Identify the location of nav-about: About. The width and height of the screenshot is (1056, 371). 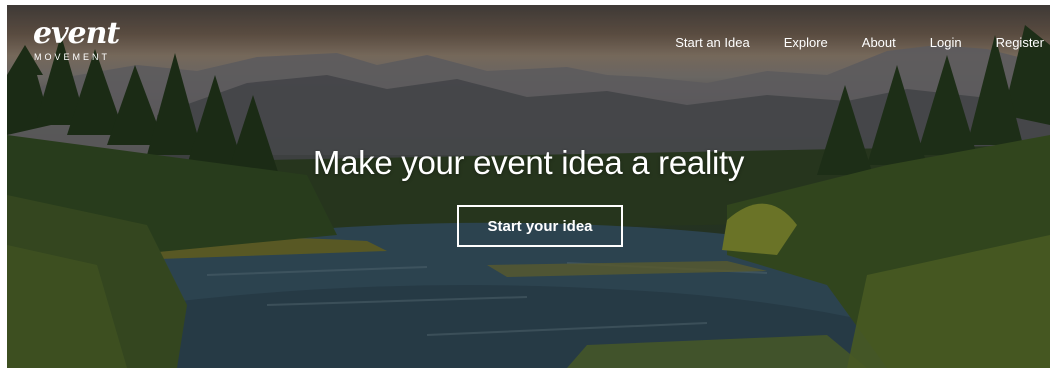
(879, 42).